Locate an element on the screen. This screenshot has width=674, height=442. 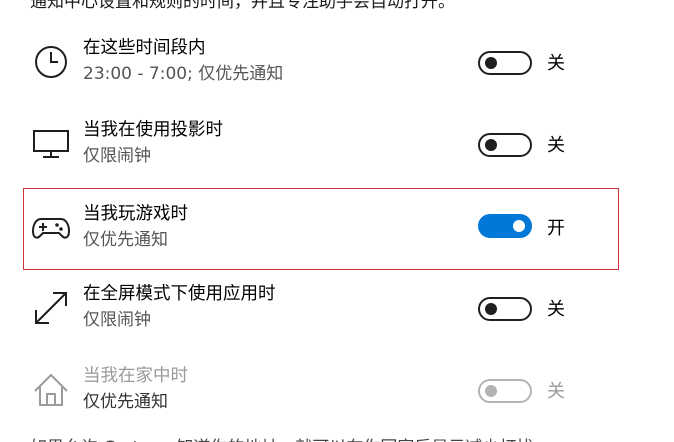
rule-title: 当我玩游戏时 is located at coordinates (135, 214).